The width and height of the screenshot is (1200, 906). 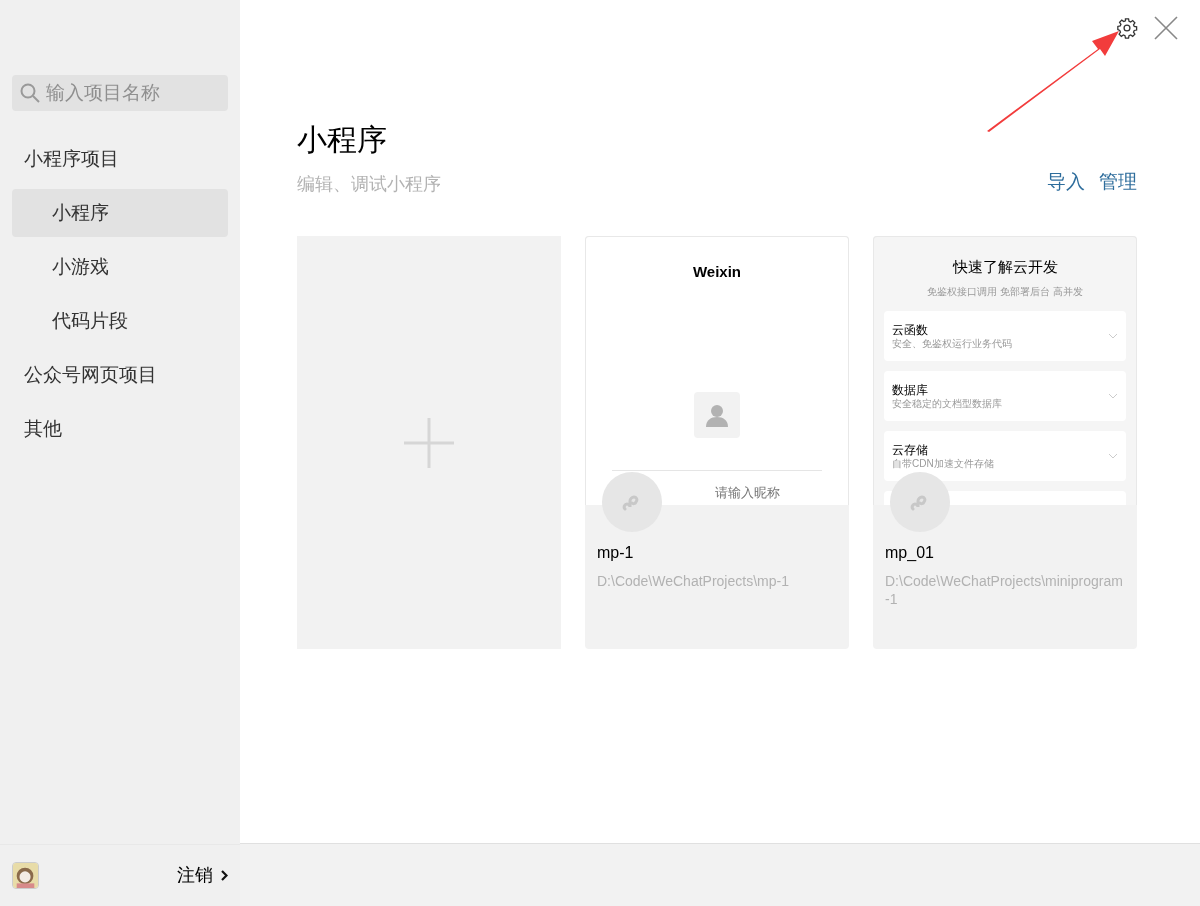 What do you see at coordinates (717, 442) in the screenshot?
I see `project-card: Weixin 请输入昵称 mp-1 D:\Code\WeChatProjects\mp-1` at bounding box center [717, 442].